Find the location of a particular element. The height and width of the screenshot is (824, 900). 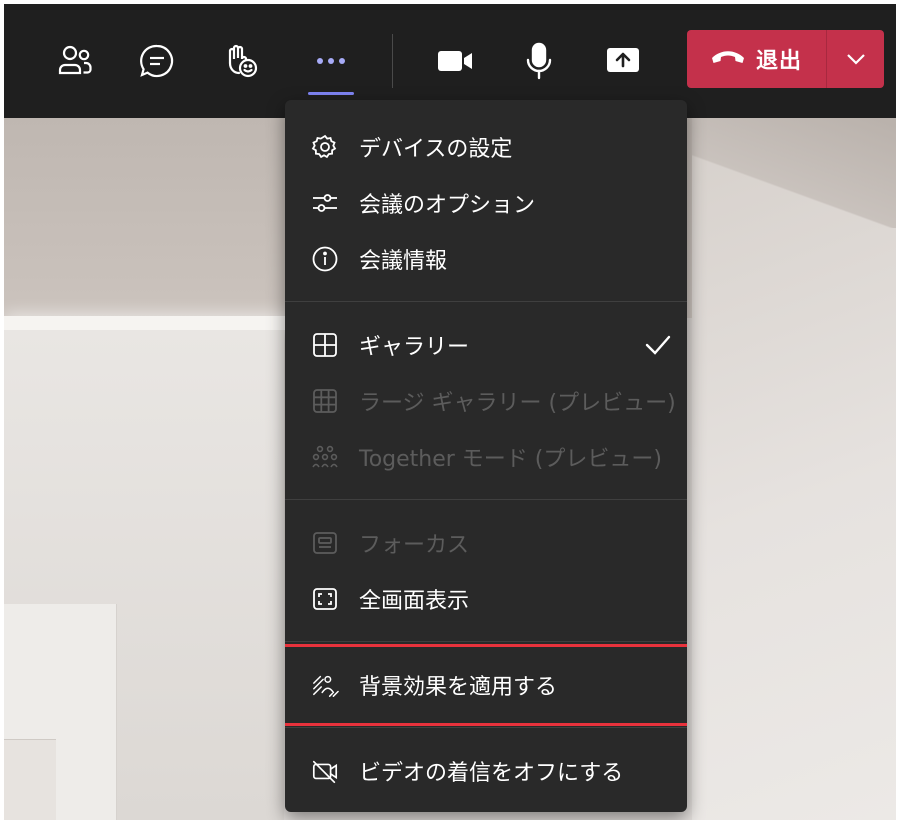

share-screen-icon is located at coordinates (623, 61).